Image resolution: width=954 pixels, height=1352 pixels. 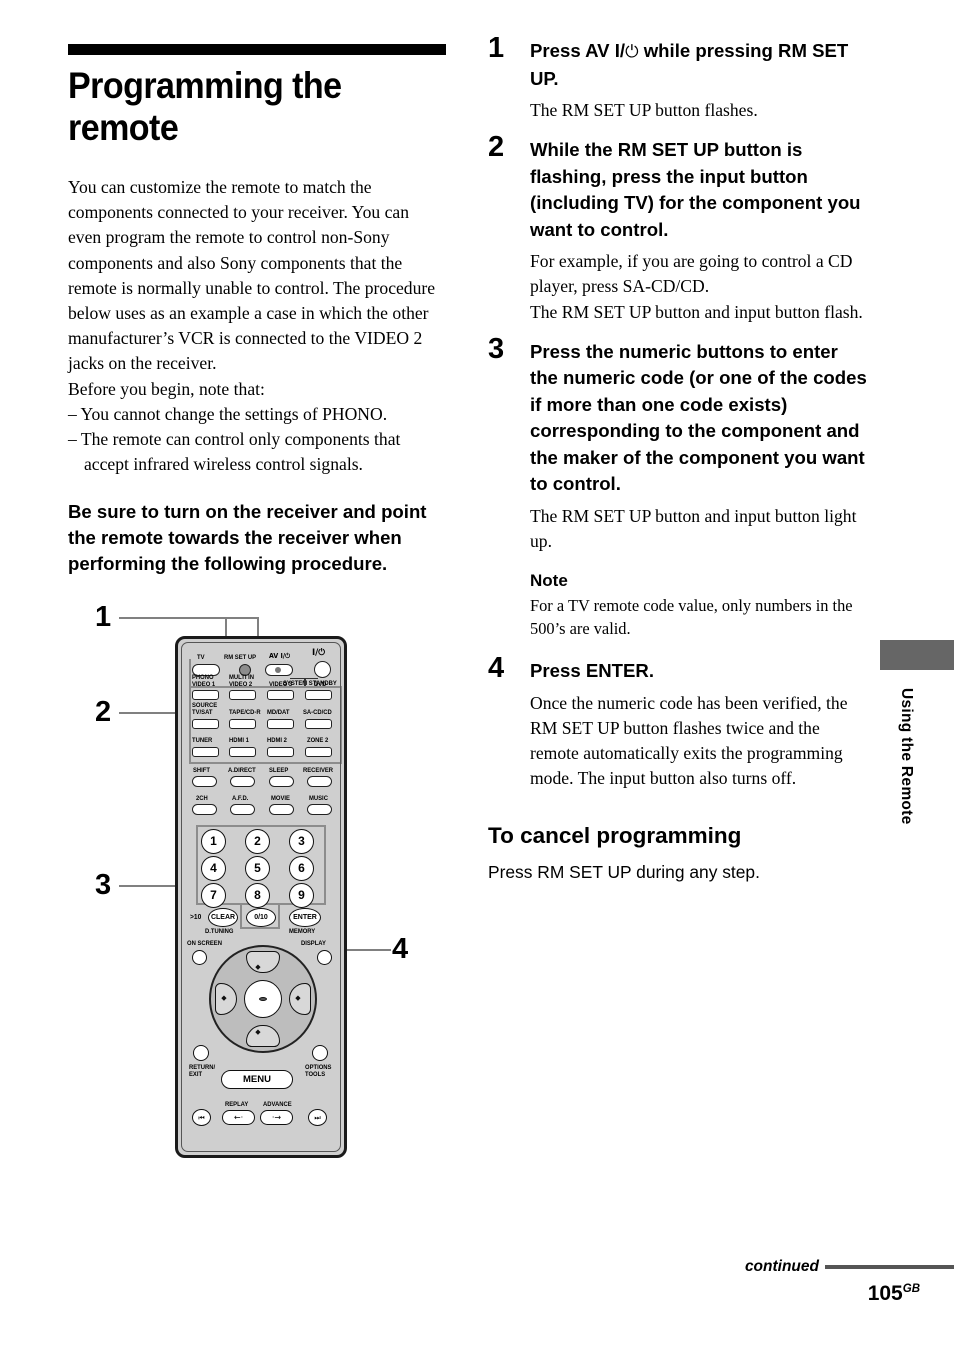 What do you see at coordinates (313, 943) in the screenshot?
I see `remote-label-display: DISPLAY` at bounding box center [313, 943].